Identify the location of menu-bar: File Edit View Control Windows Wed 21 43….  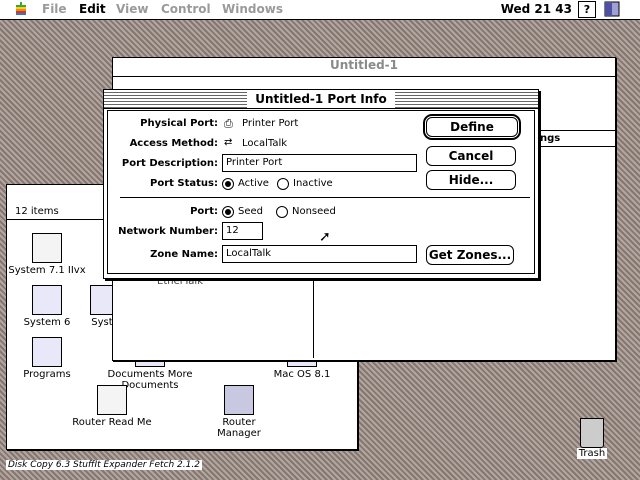
(320, 10).